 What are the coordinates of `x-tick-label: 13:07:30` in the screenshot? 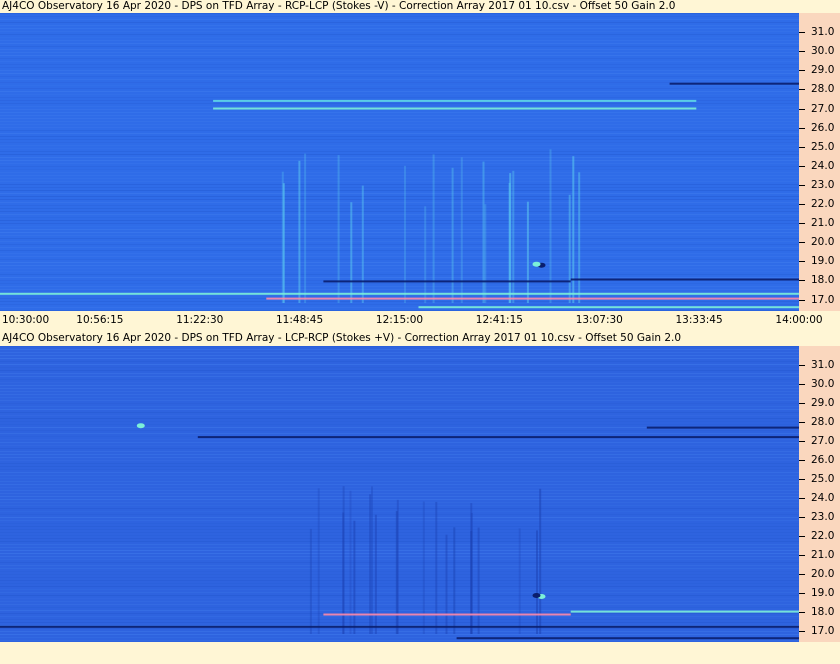 It's located at (599, 320).